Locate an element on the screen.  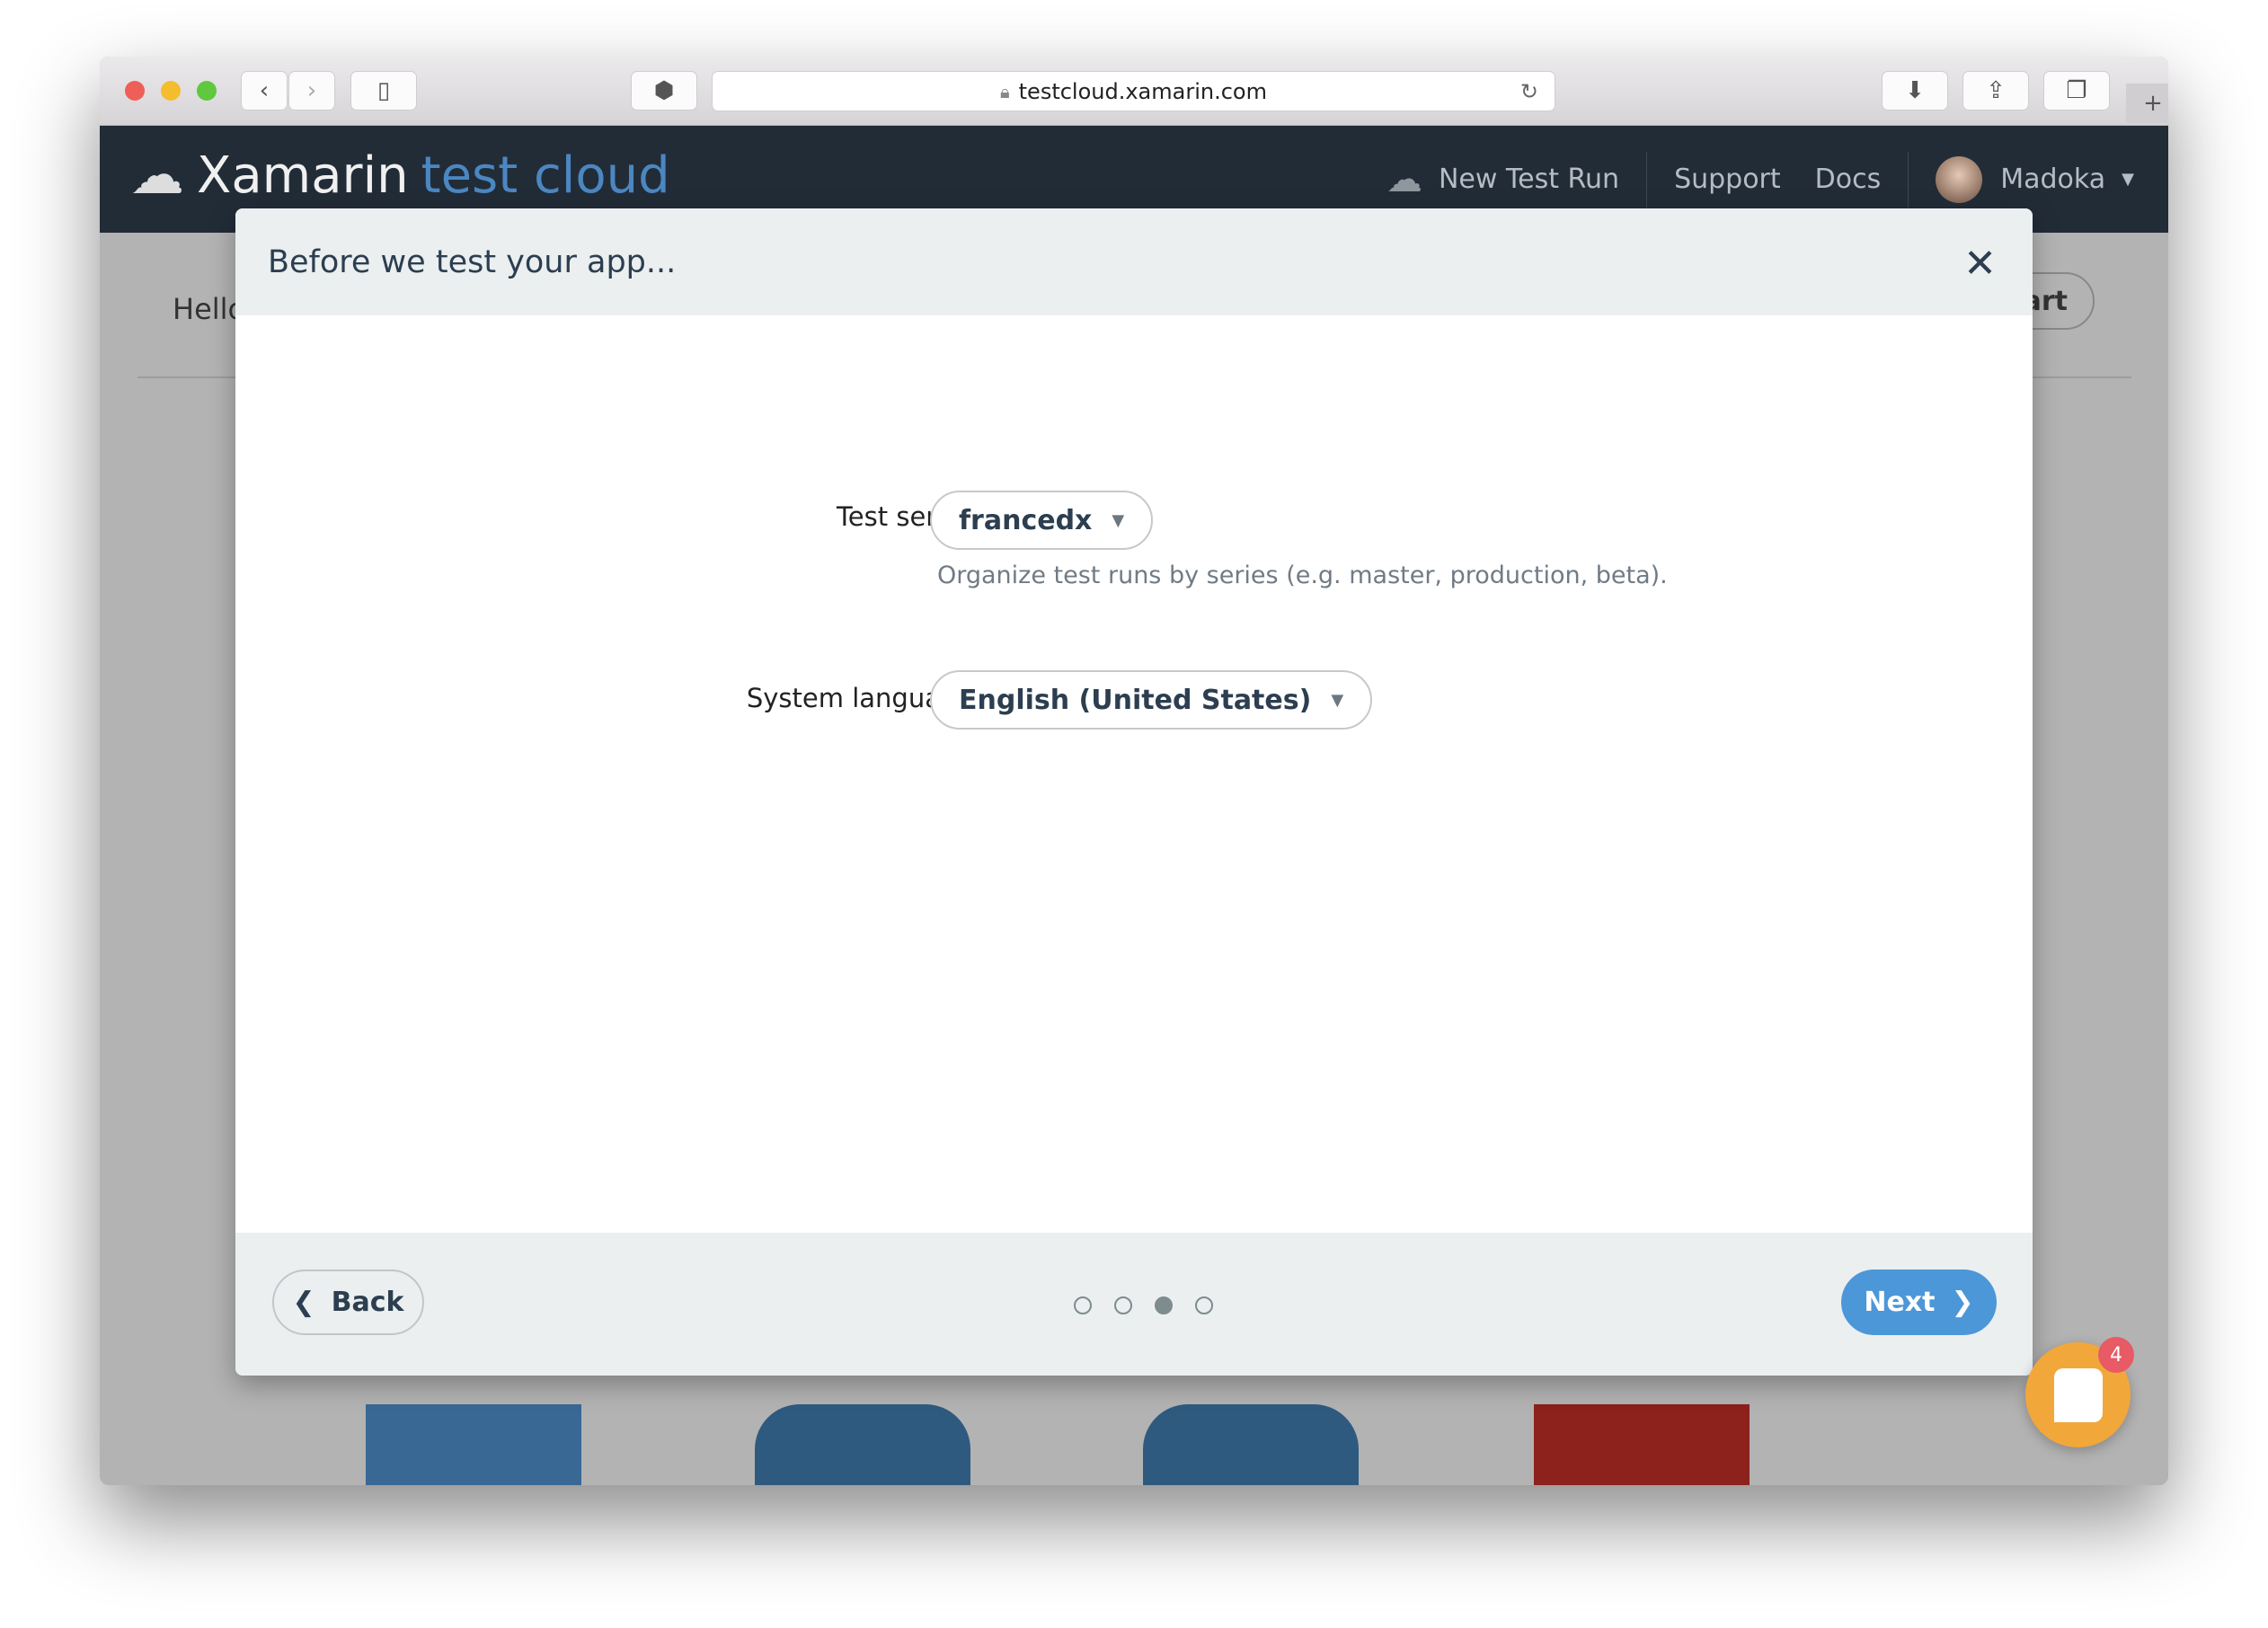
close-window-button is located at coordinates (135, 91).